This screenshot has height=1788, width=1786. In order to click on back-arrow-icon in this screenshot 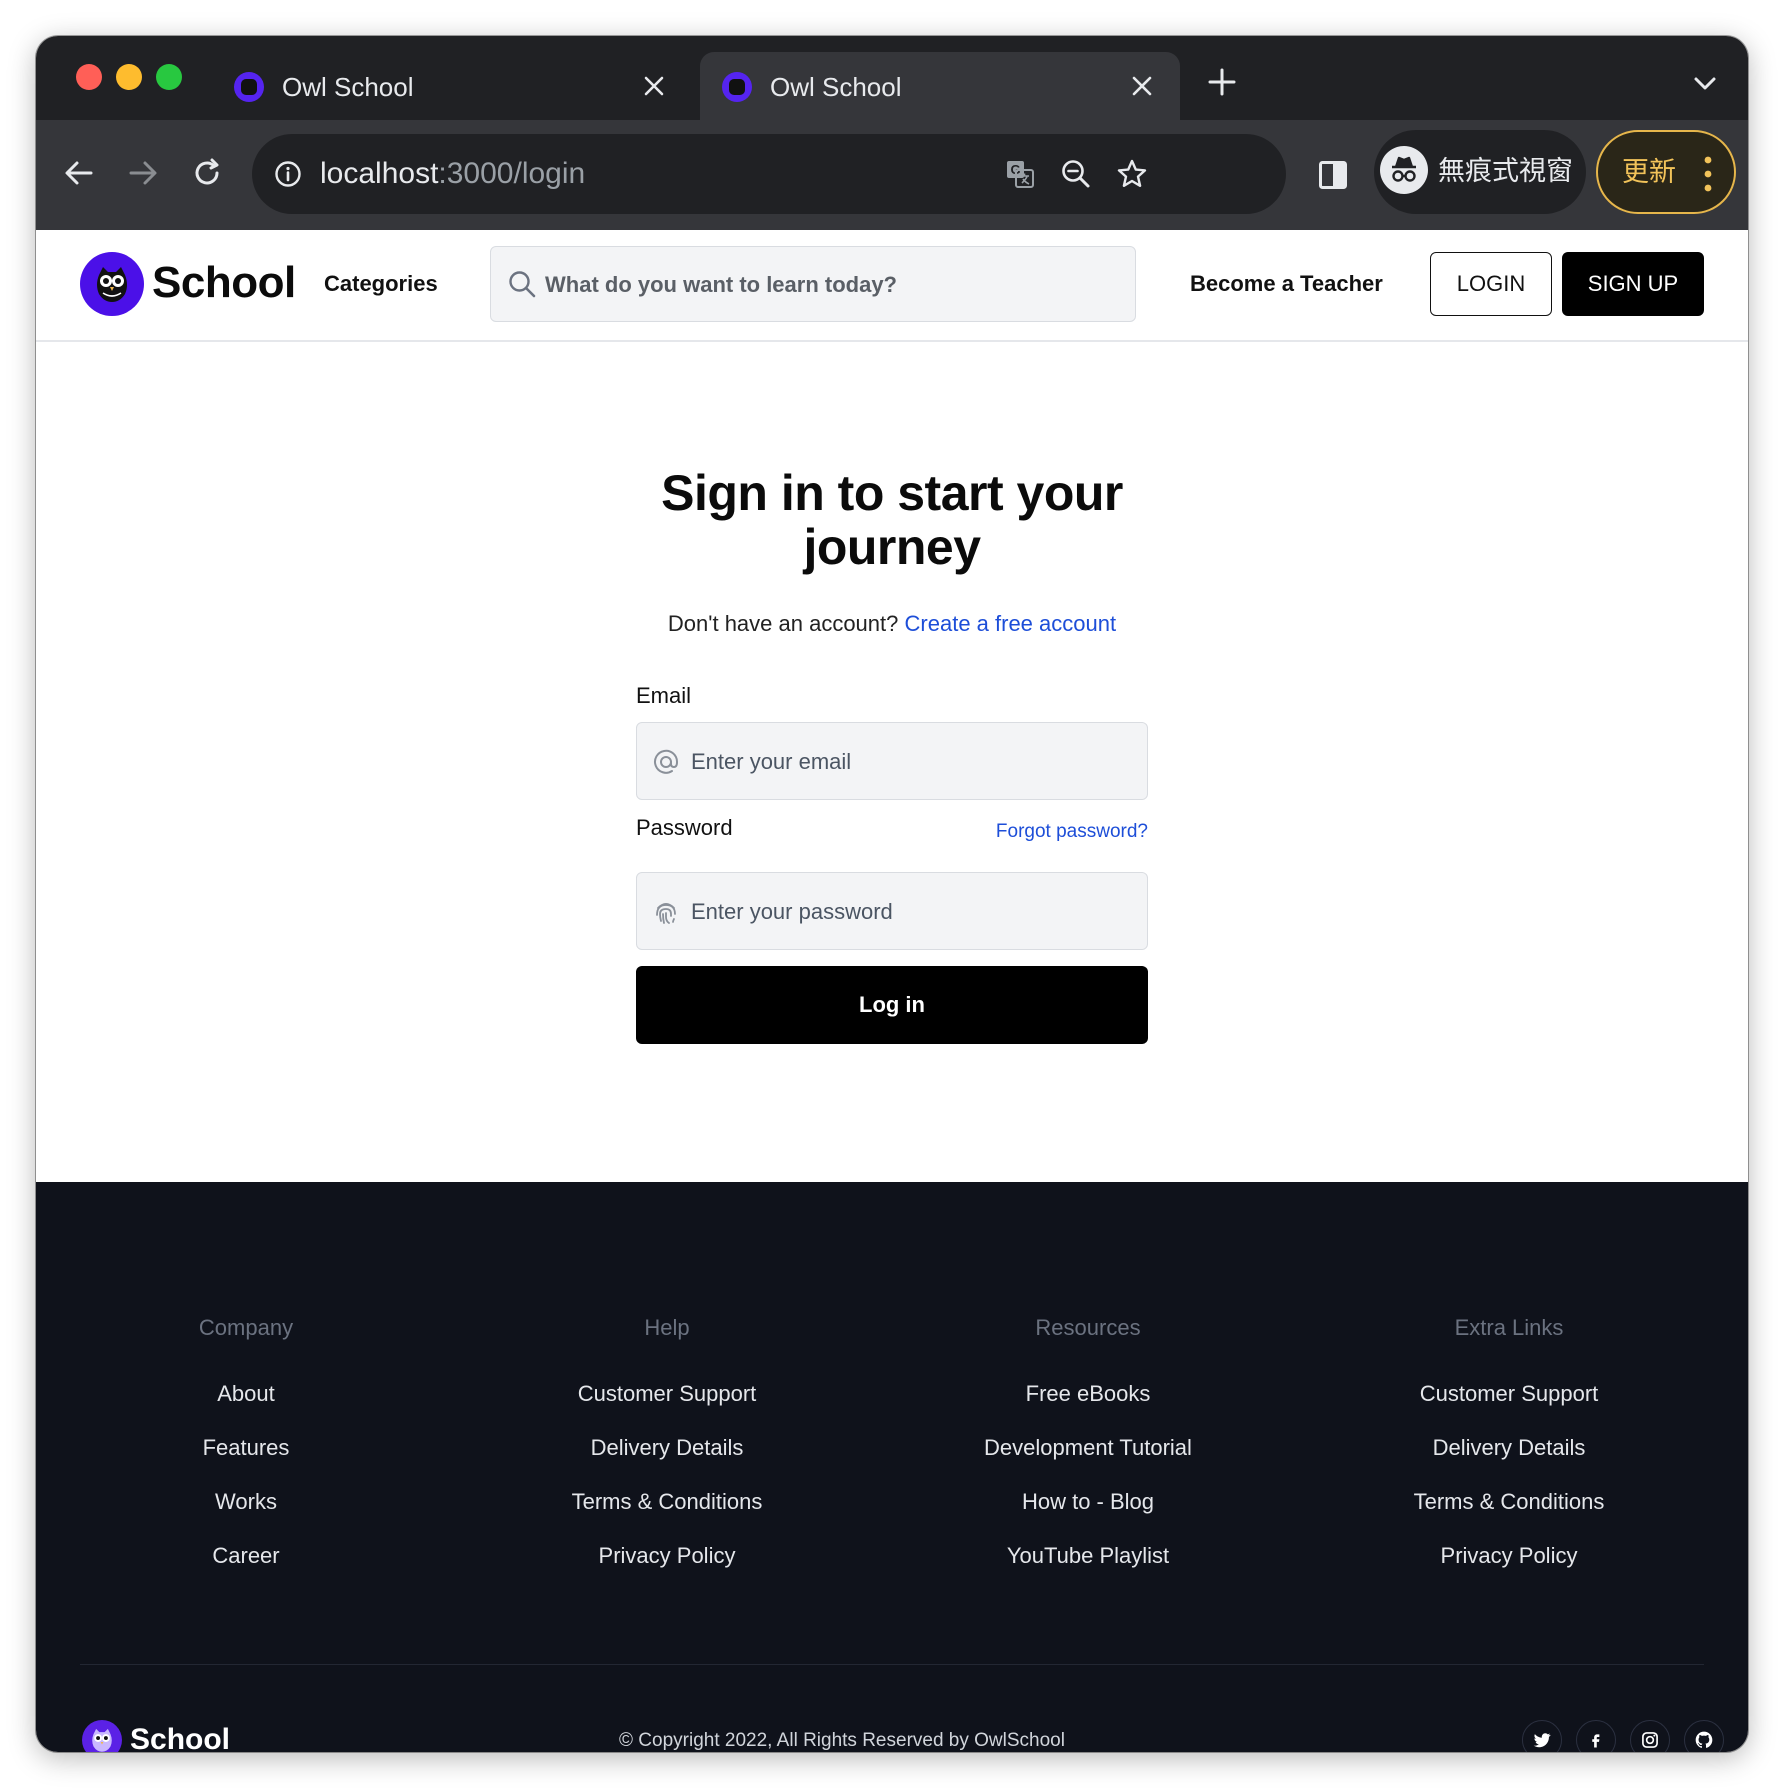, I will do `click(79, 173)`.